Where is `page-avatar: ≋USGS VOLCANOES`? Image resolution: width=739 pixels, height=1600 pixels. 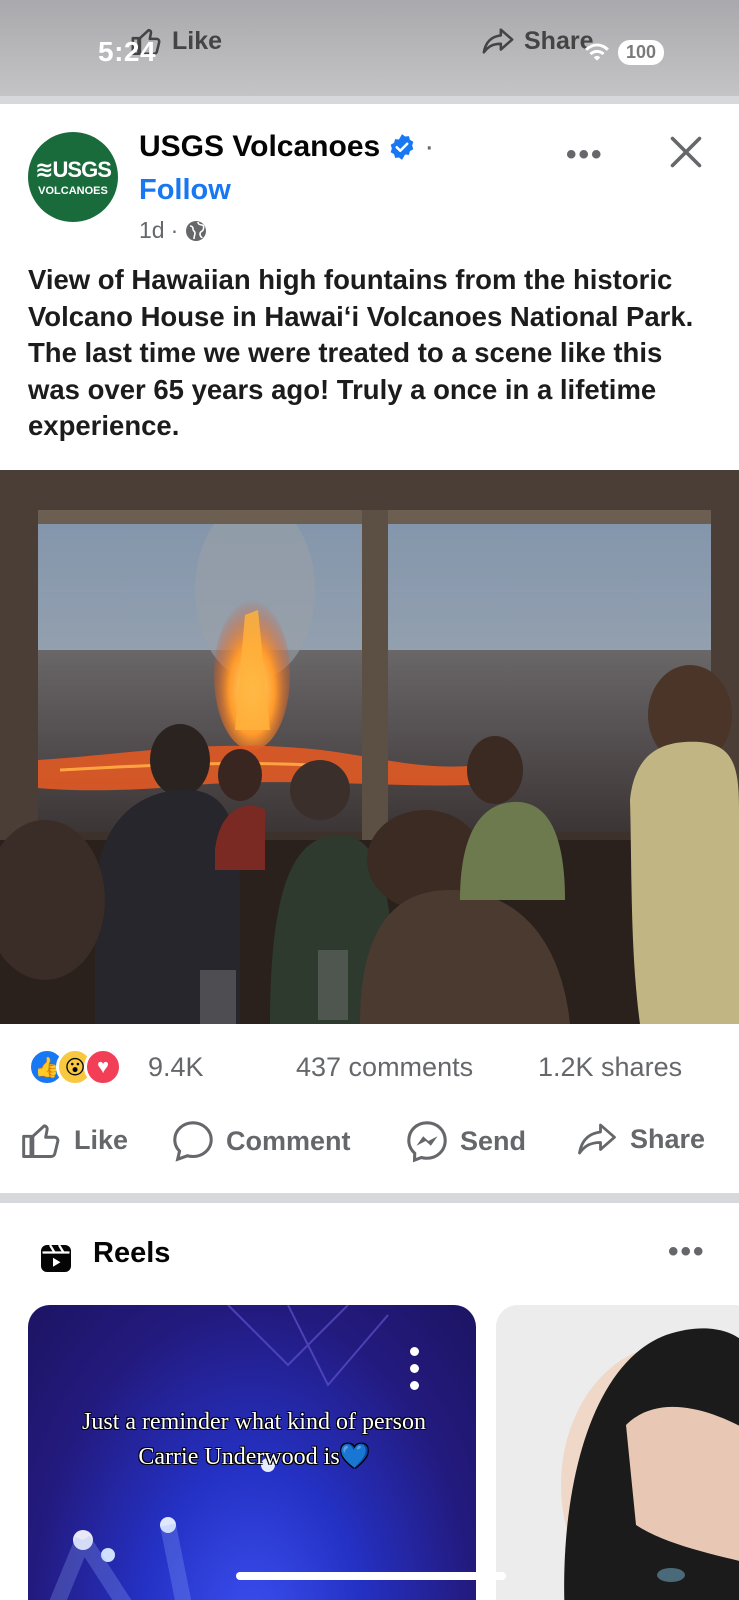 page-avatar: ≋USGS VOLCANOES is located at coordinates (73, 177).